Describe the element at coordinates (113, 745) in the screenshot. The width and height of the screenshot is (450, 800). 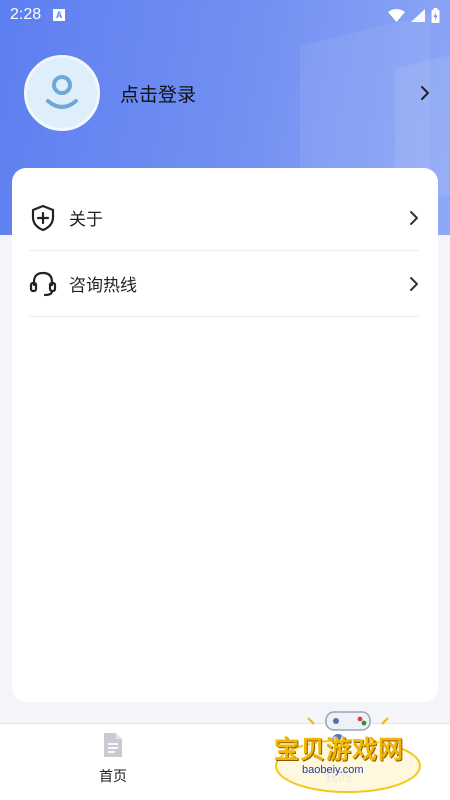
I see `document-icon` at that location.